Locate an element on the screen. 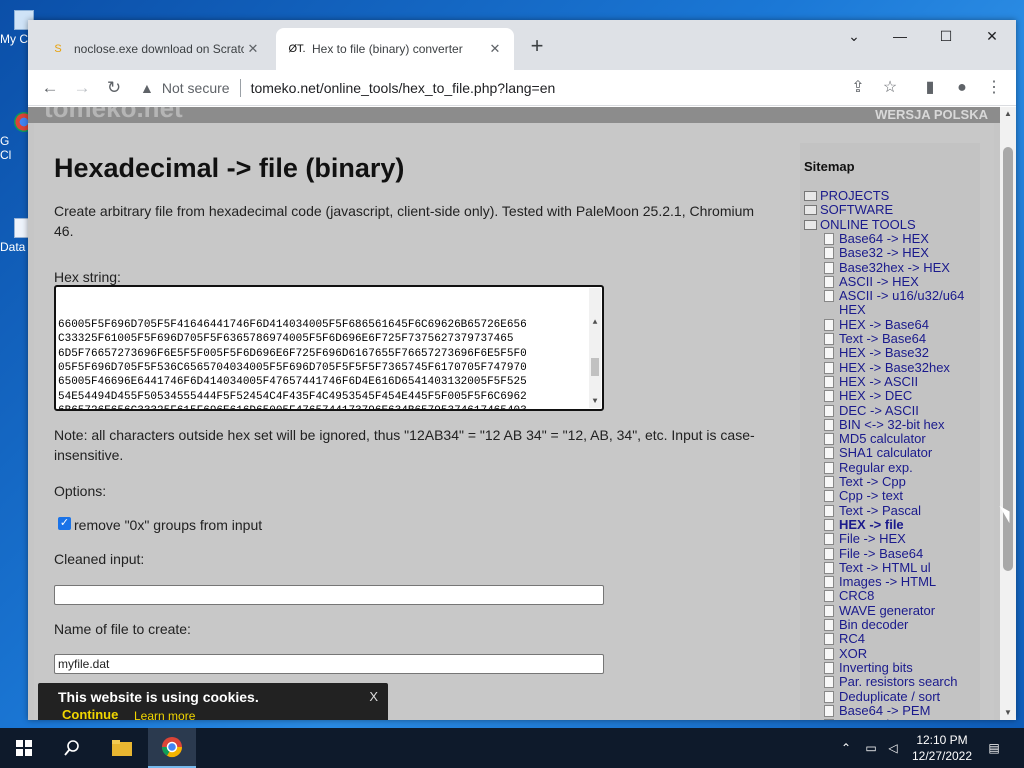  cookie-learn-more-link: Learn more is located at coordinates (164, 714).